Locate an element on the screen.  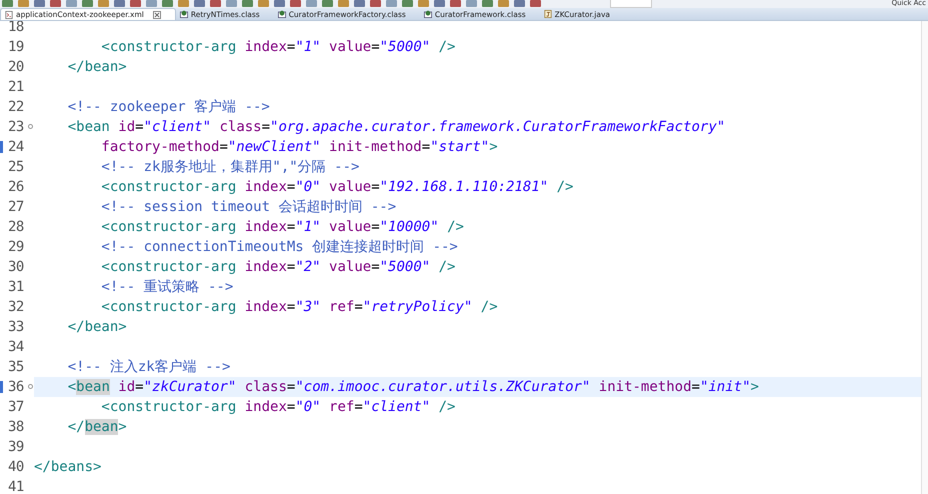
code-line: <!-- session timeout 会话超时时间 --> is located at coordinates (248, 207).